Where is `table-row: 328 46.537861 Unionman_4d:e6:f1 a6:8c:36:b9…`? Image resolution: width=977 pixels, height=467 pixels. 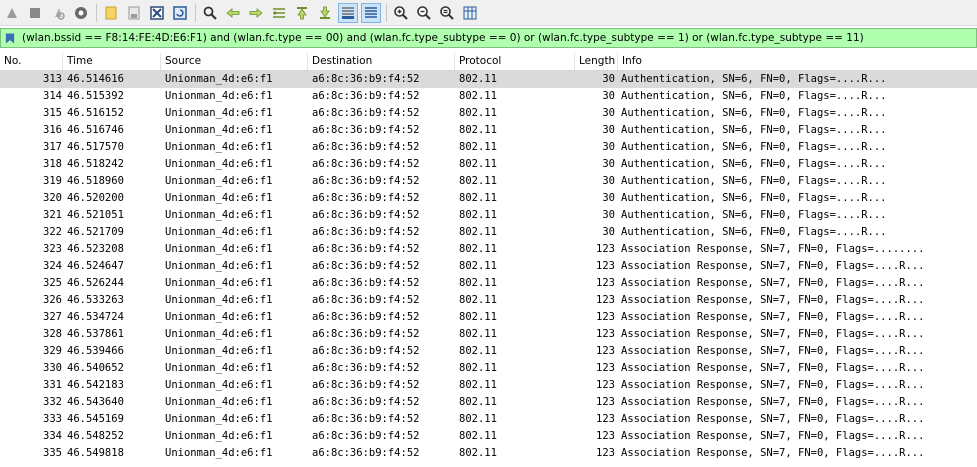 table-row: 328 46.537861 Unionman_4d:e6:f1 a6:8c:36:b9… is located at coordinates (488, 334).